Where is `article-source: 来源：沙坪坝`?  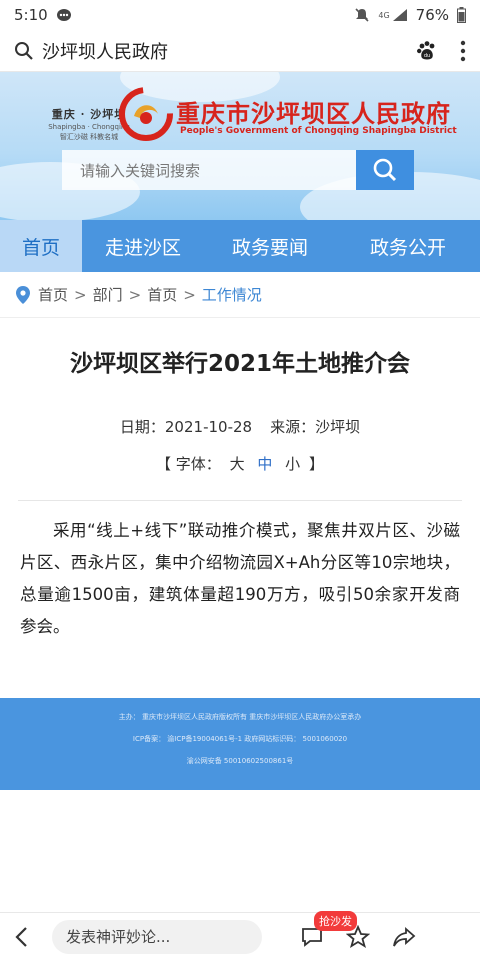 article-source: 来源：沙坪坝 is located at coordinates (315, 427).